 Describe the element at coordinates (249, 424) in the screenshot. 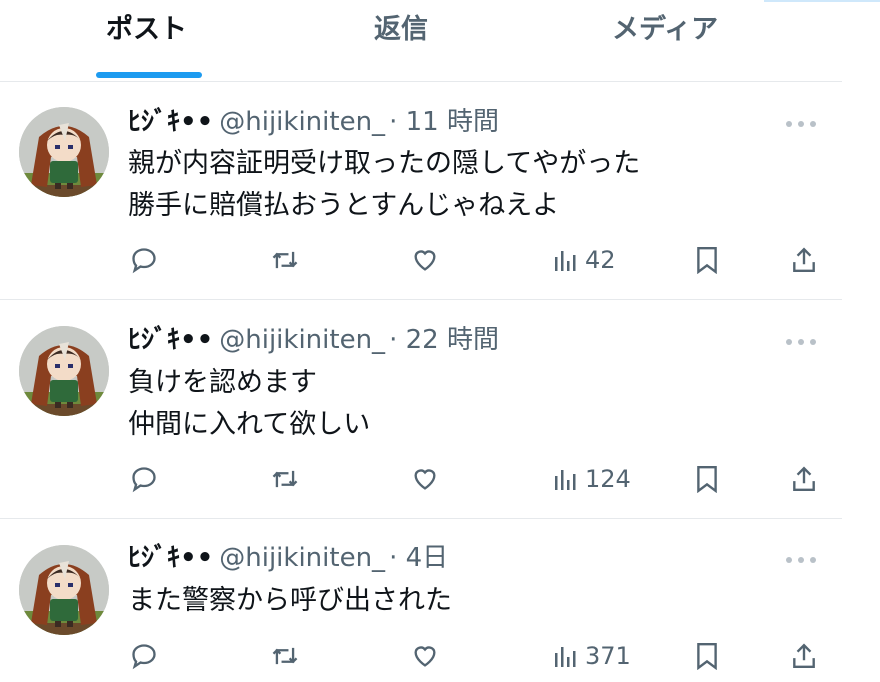

I see `post-text-line: 仲間に入れて欲しい` at that location.